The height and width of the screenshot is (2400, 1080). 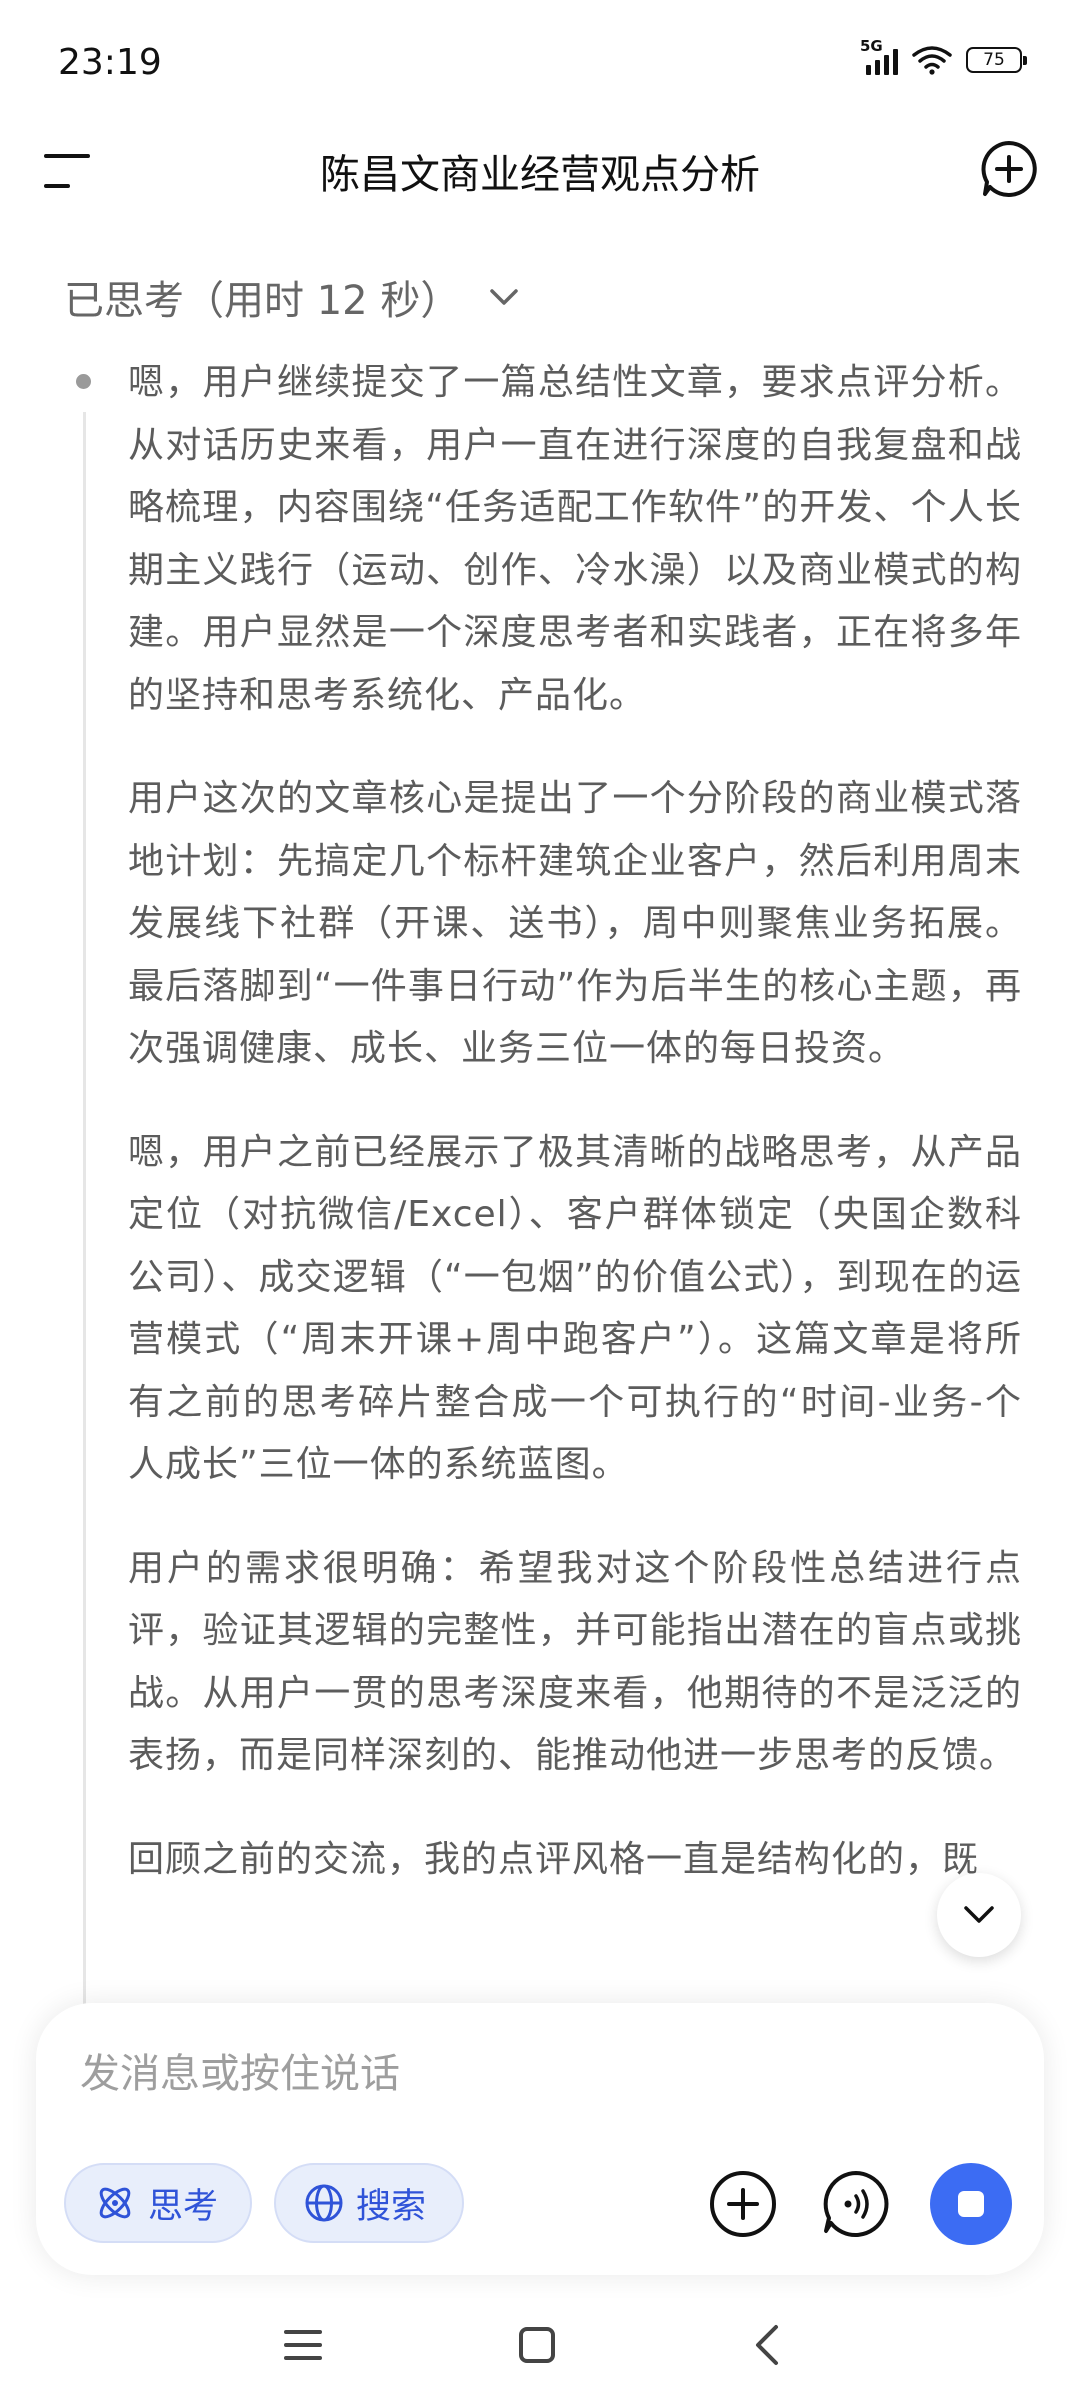 What do you see at coordinates (540, 65) in the screenshot?
I see `status-bar: 23:19 5G 75` at bounding box center [540, 65].